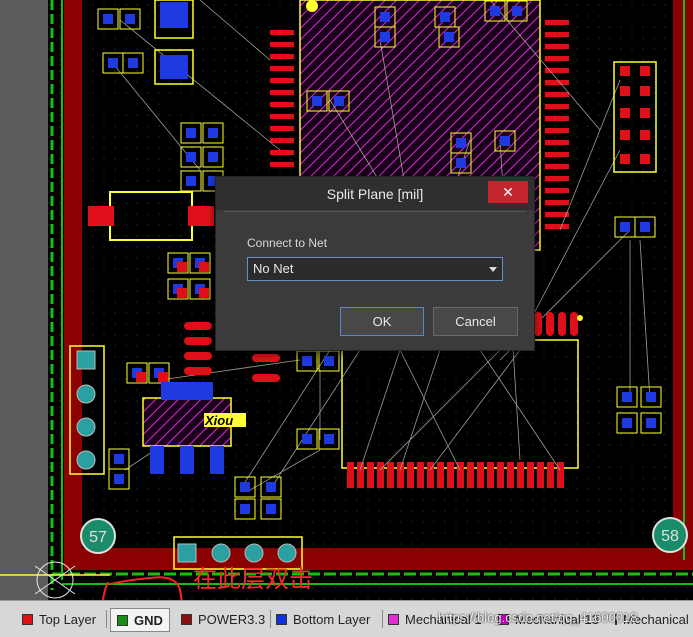 Image resolution: width=693 pixels, height=637 pixels. What do you see at coordinates (68, 619) in the screenshot?
I see `layer-tab-label: Top Layer` at bounding box center [68, 619].